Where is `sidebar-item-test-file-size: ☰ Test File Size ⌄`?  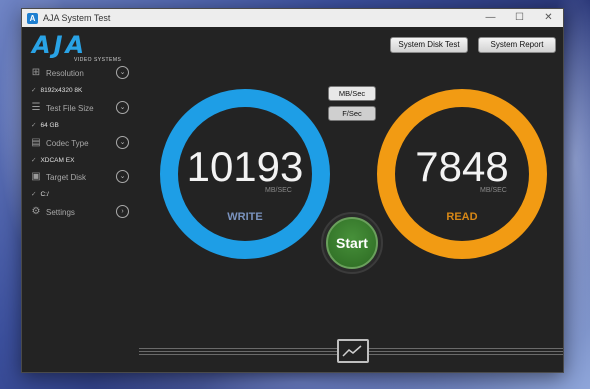 sidebar-item-test-file-size: ☰ Test File Size ⌄ is located at coordinates (80, 108).